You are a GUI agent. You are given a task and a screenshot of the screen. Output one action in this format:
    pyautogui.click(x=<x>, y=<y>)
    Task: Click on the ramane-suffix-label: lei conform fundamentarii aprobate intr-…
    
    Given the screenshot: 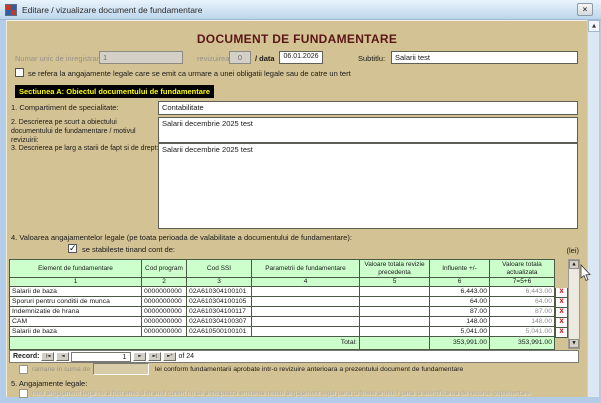 What is the action you would take?
    pyautogui.click(x=309, y=369)
    